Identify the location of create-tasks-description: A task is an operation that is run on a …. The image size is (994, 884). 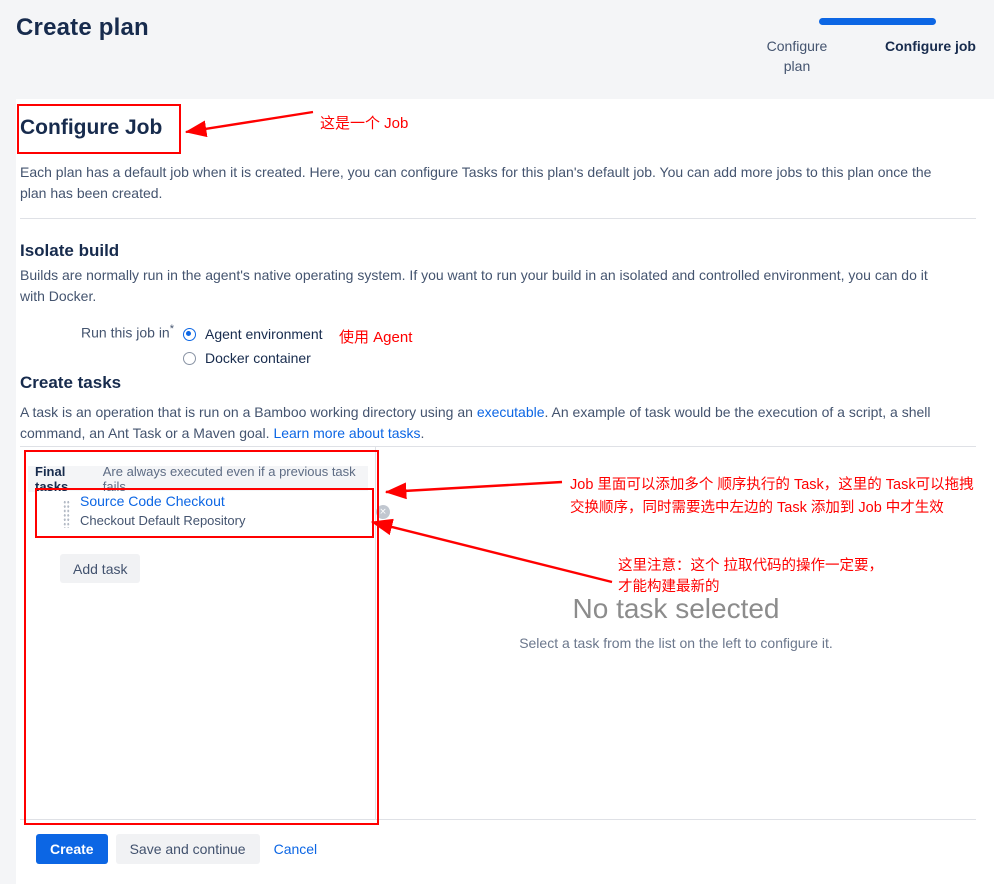
(494, 423).